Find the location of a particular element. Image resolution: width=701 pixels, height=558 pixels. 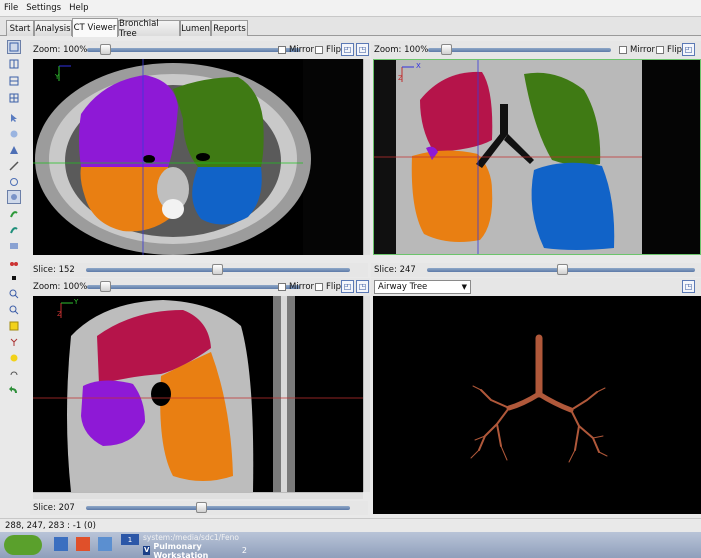

window-level-icon is located at coordinates (14, 150).